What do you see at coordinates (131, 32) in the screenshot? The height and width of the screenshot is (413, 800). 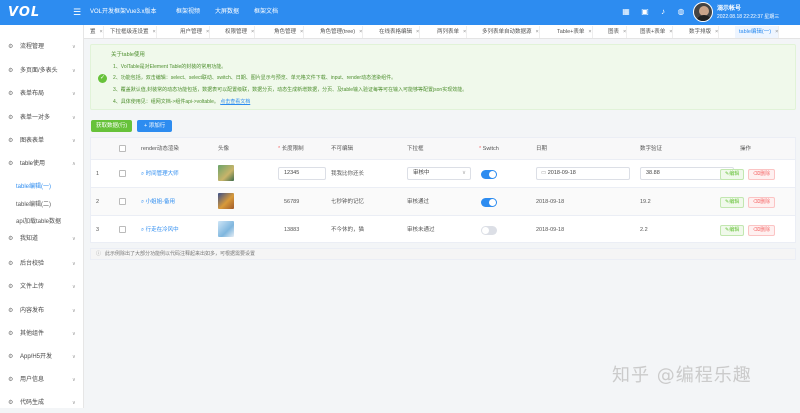 I see `tab-item: 下拉框级连设置 ×` at bounding box center [131, 32].